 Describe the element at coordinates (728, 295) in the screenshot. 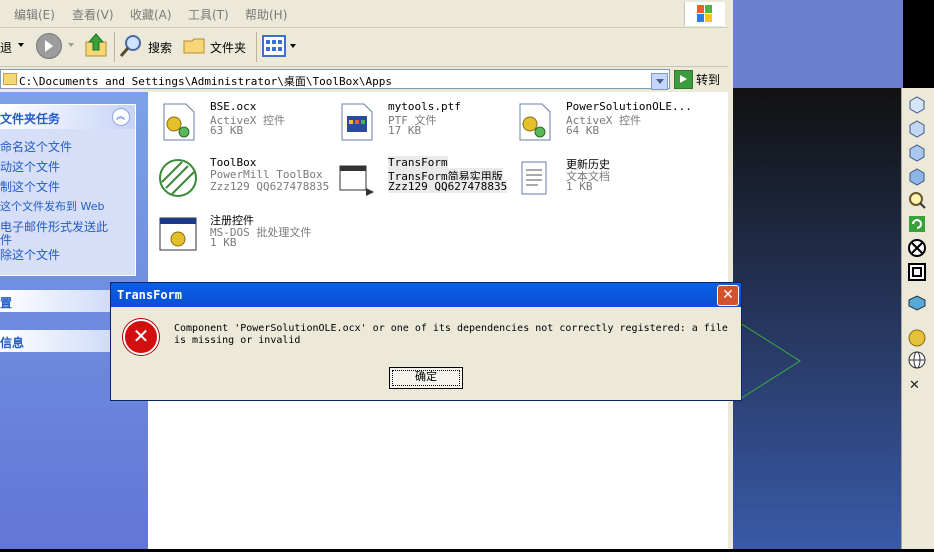

I see `dialog-close-button: ✕` at that location.